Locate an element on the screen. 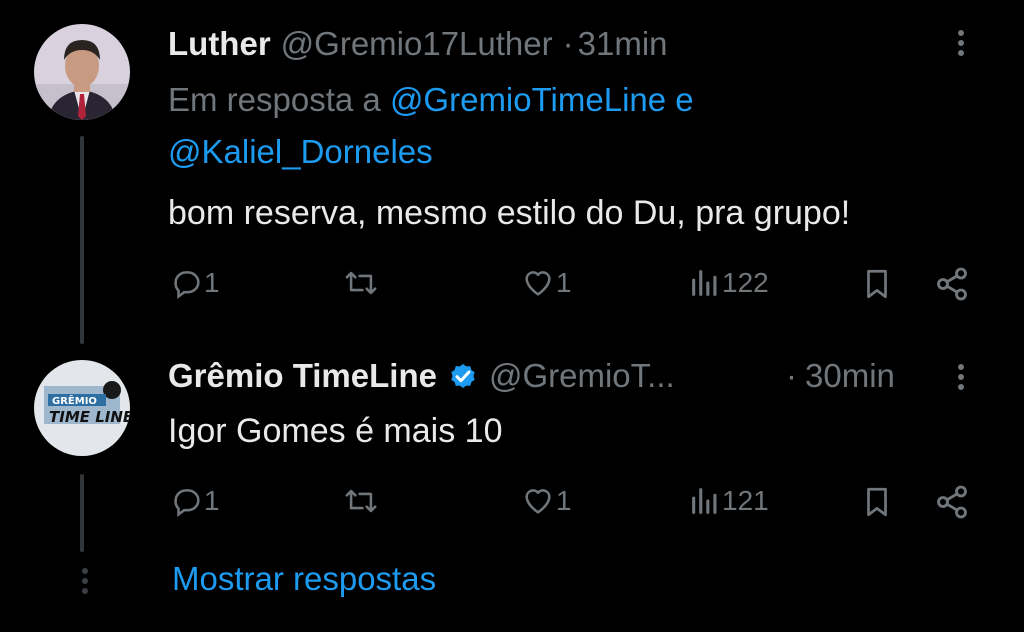 Image resolution: width=1024 pixels, height=632 pixels. tweet1-more-button is located at coordinates (961, 43).